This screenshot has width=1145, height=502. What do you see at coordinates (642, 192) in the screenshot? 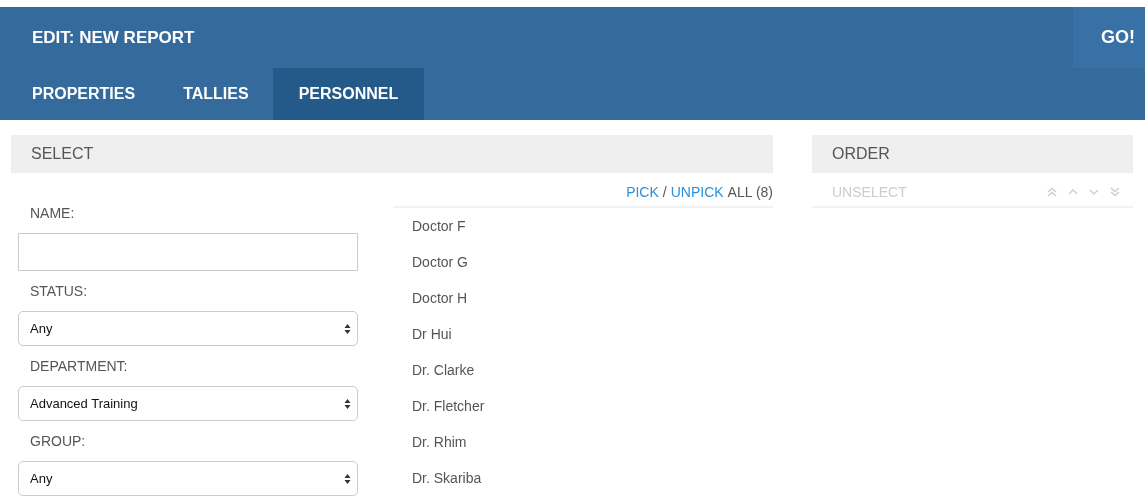
I see `pick-link: PICK` at bounding box center [642, 192].